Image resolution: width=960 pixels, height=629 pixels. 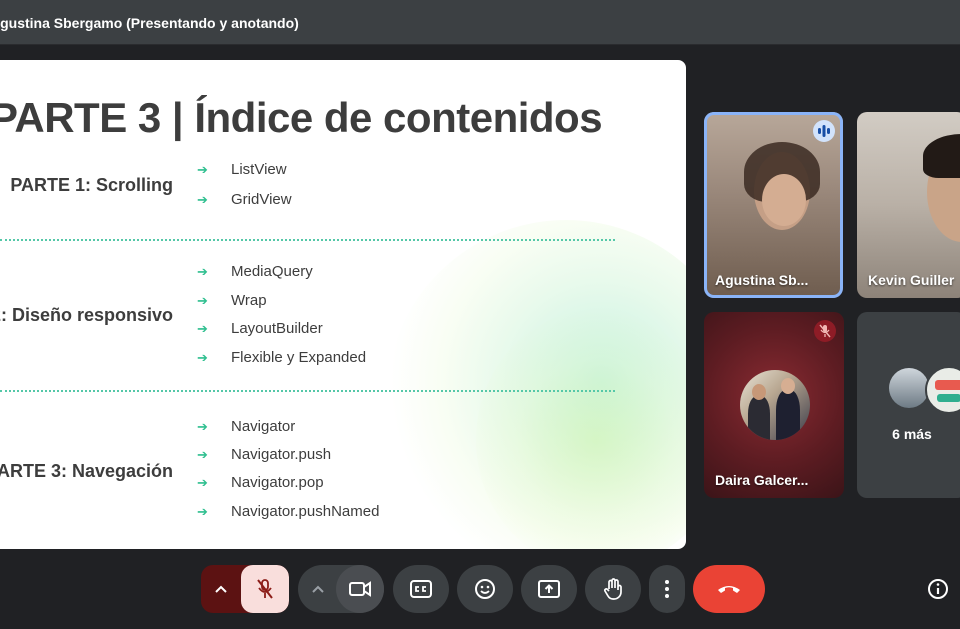 I want to click on bullet-item: ➔ Flexible y Expanded, so click(x=282, y=357).